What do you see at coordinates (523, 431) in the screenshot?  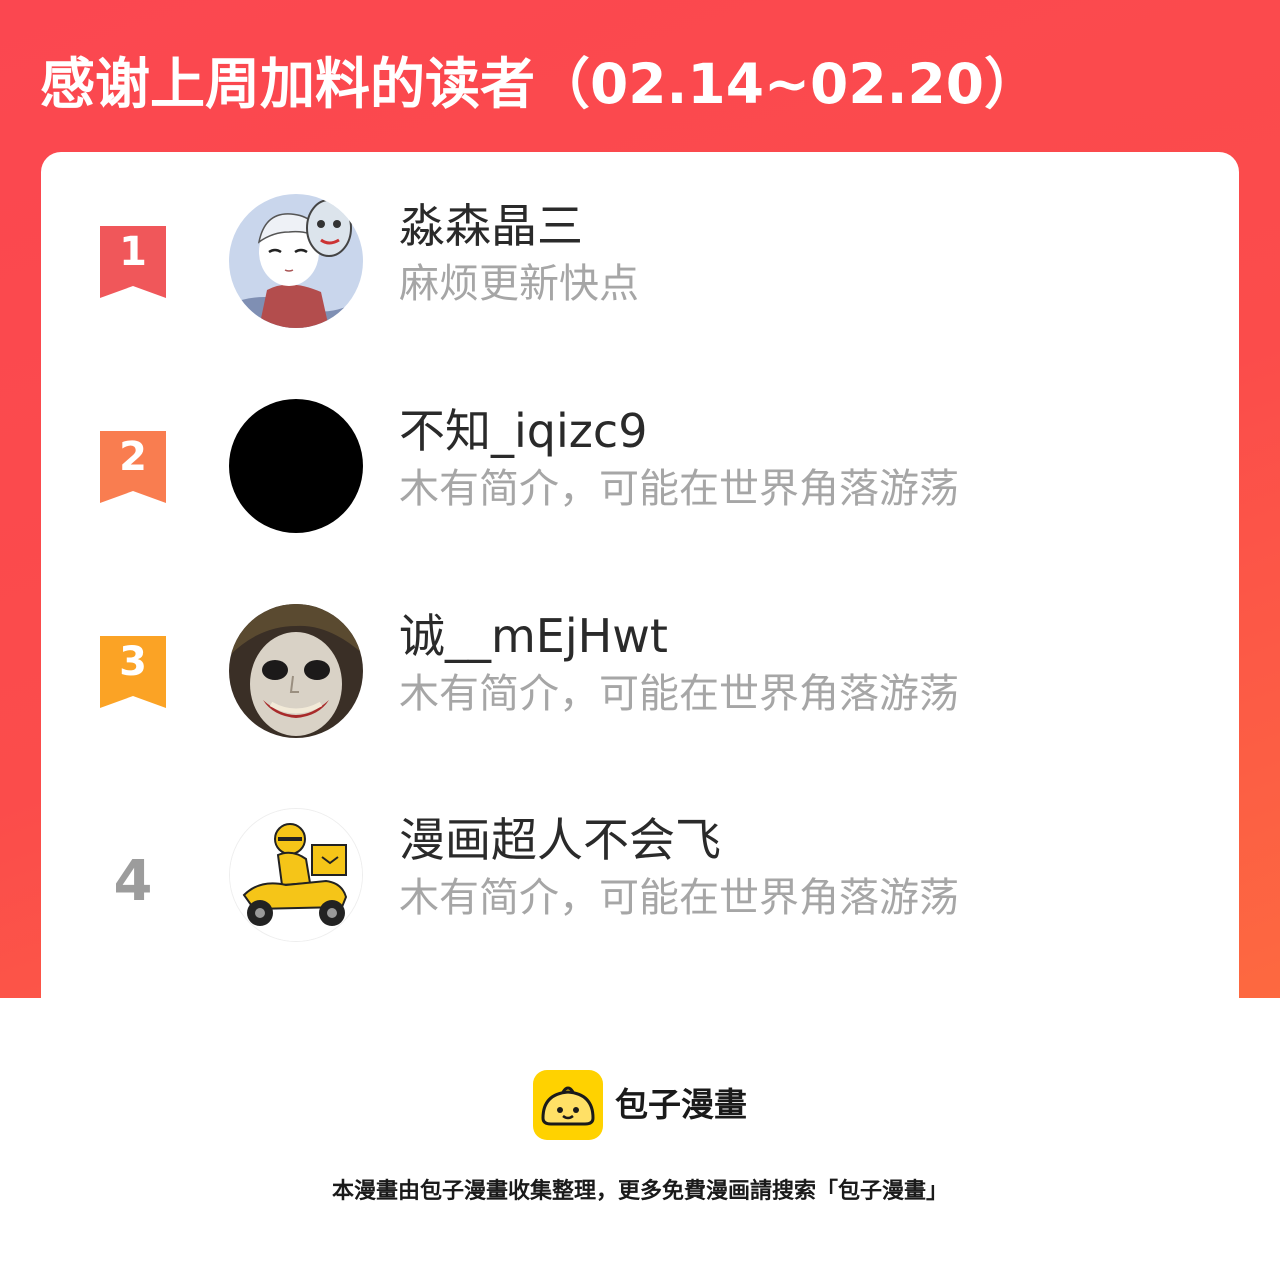 I see `reader-name: 不知_iqizc9` at bounding box center [523, 431].